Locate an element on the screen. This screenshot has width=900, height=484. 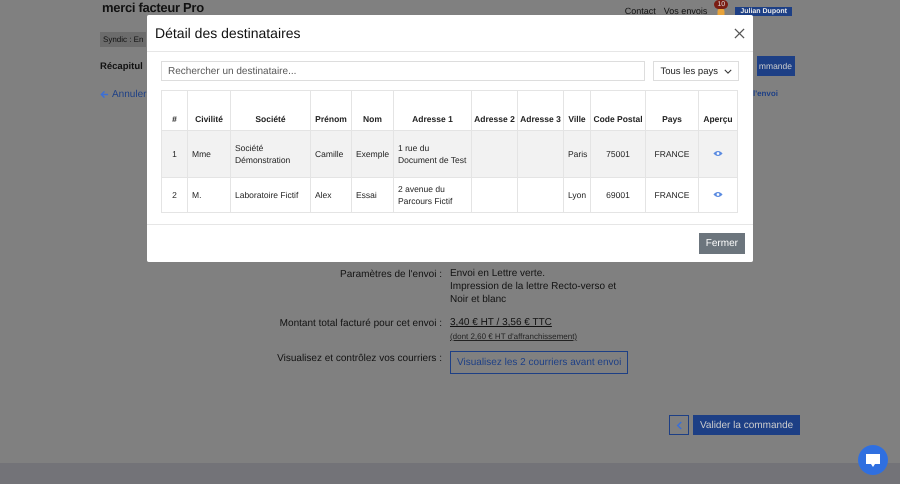
cancel-link: Annuler is located at coordinates (123, 94).